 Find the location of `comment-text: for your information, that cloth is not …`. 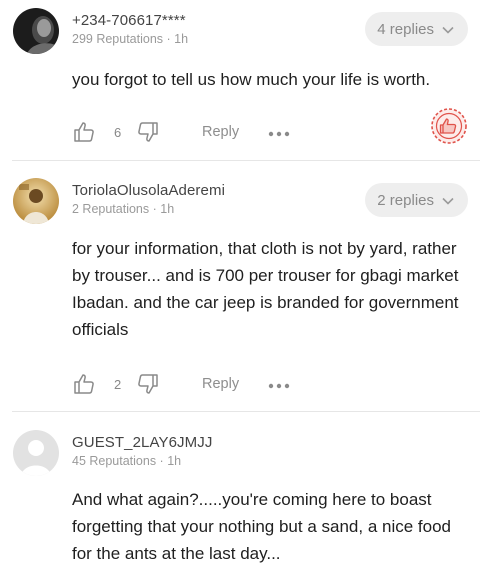

comment-text: for your information, that cloth is not … is located at coordinates (265, 289).